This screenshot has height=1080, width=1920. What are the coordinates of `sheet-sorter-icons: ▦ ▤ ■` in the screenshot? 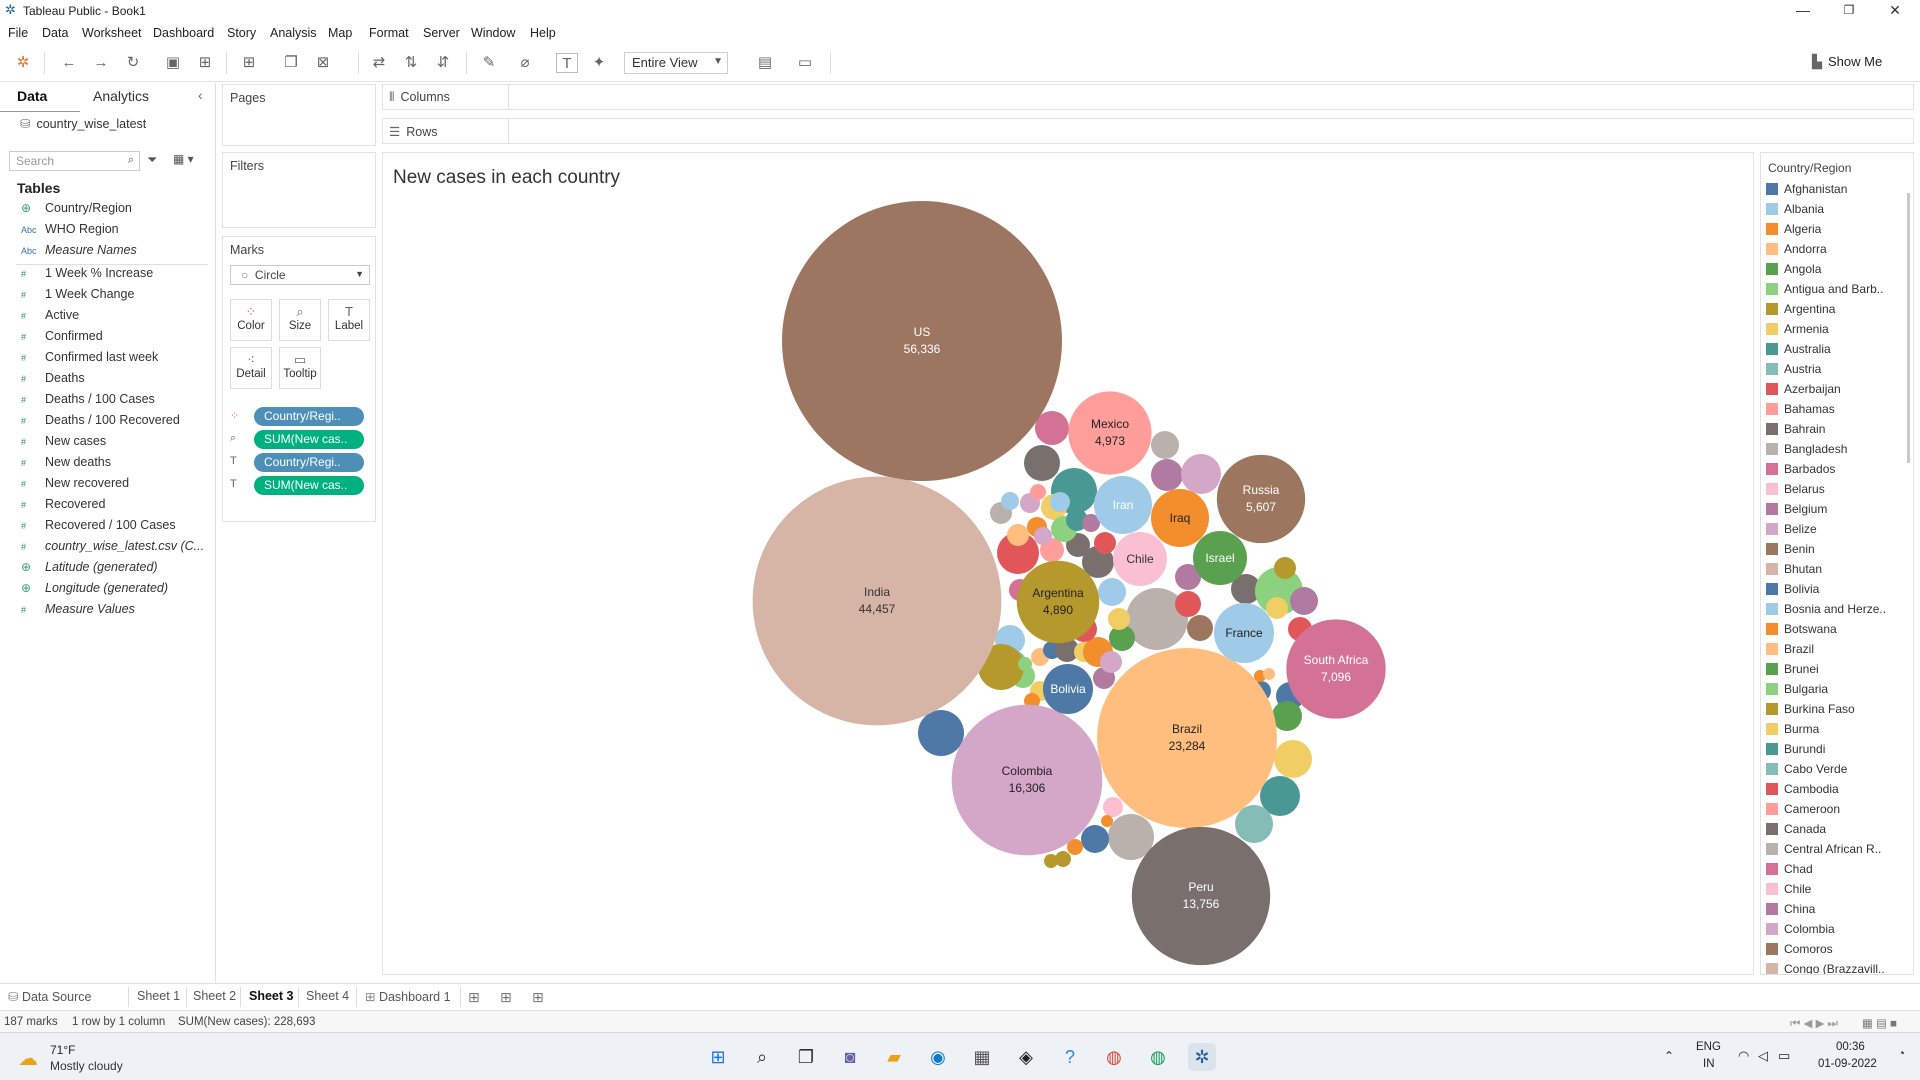 It's located at (1879, 1023).